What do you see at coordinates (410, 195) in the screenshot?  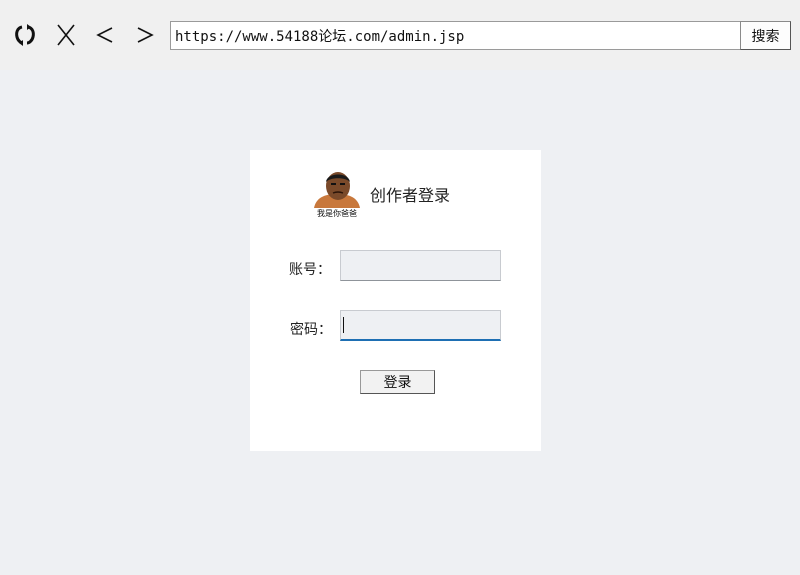 I see `login-title: 创作者登录` at bounding box center [410, 195].